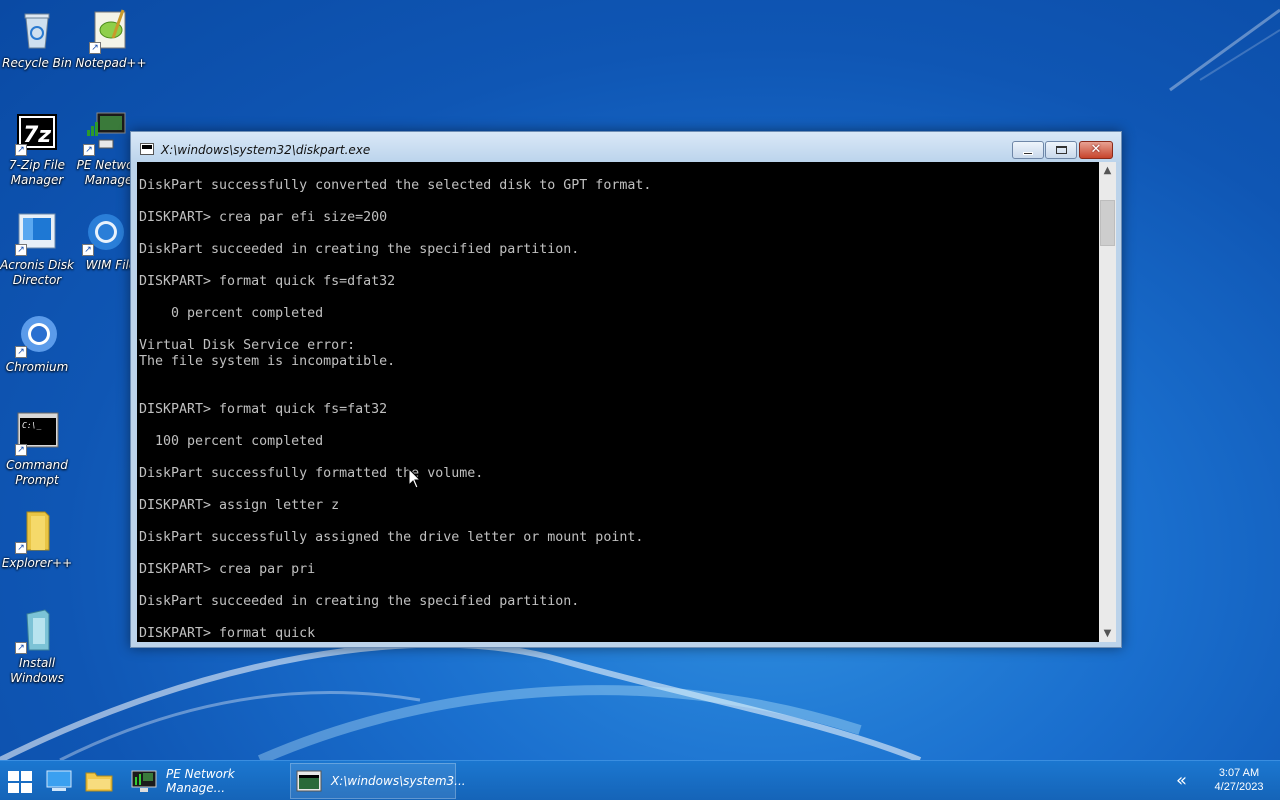 The height and width of the screenshot is (800, 1280). What do you see at coordinates (37, 135) in the screenshot?
I see `svg-text: 7z` at bounding box center [37, 135].